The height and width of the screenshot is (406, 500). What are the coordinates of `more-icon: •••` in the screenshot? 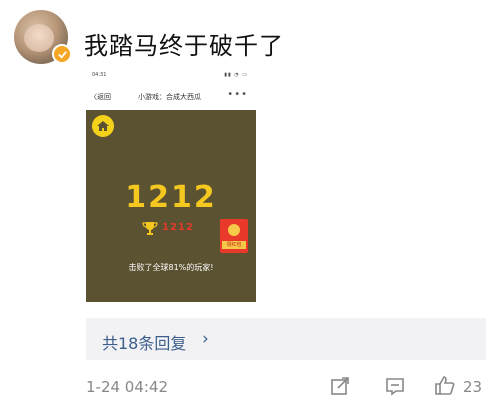 It's located at (237, 94).